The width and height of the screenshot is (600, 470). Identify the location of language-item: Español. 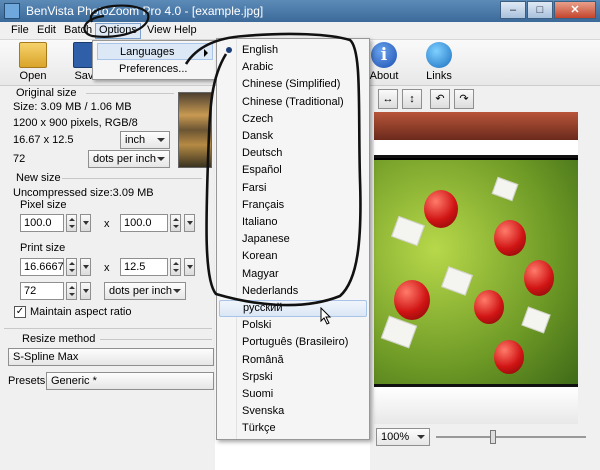
(293, 170).